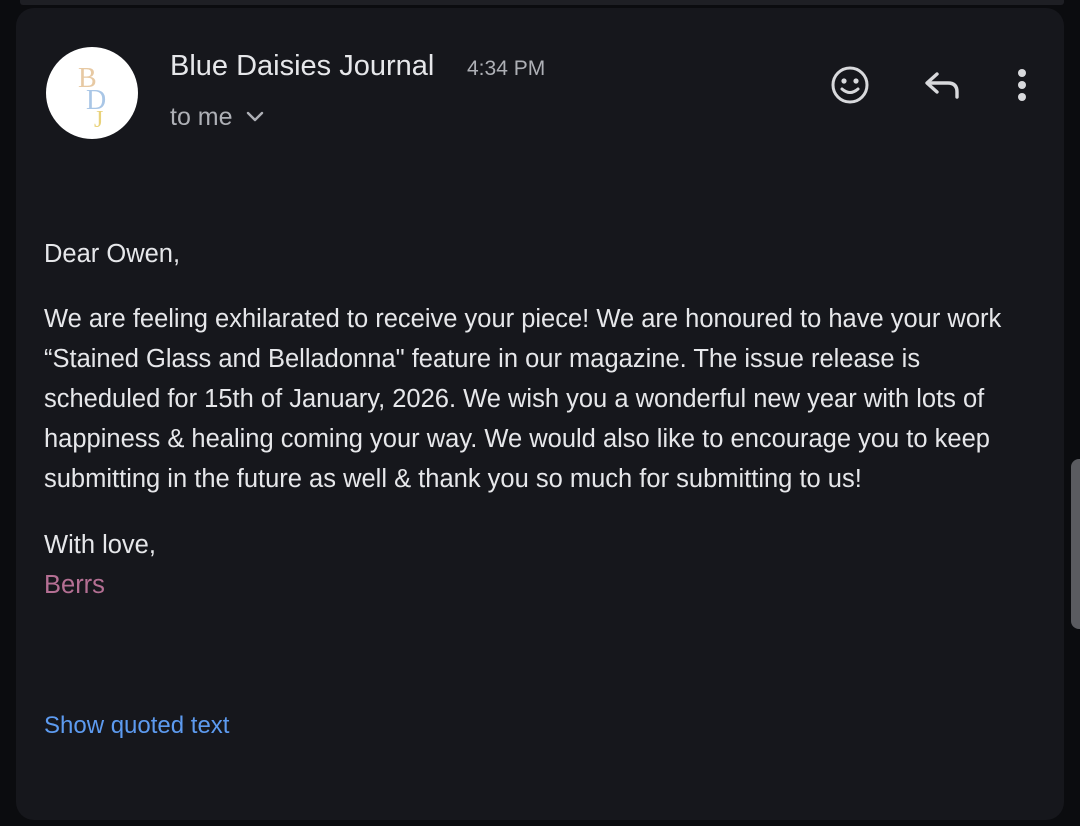 This screenshot has width=1080, height=826. Describe the element at coordinates (1075, 544) in the screenshot. I see `scrollbar-thumb` at that location.